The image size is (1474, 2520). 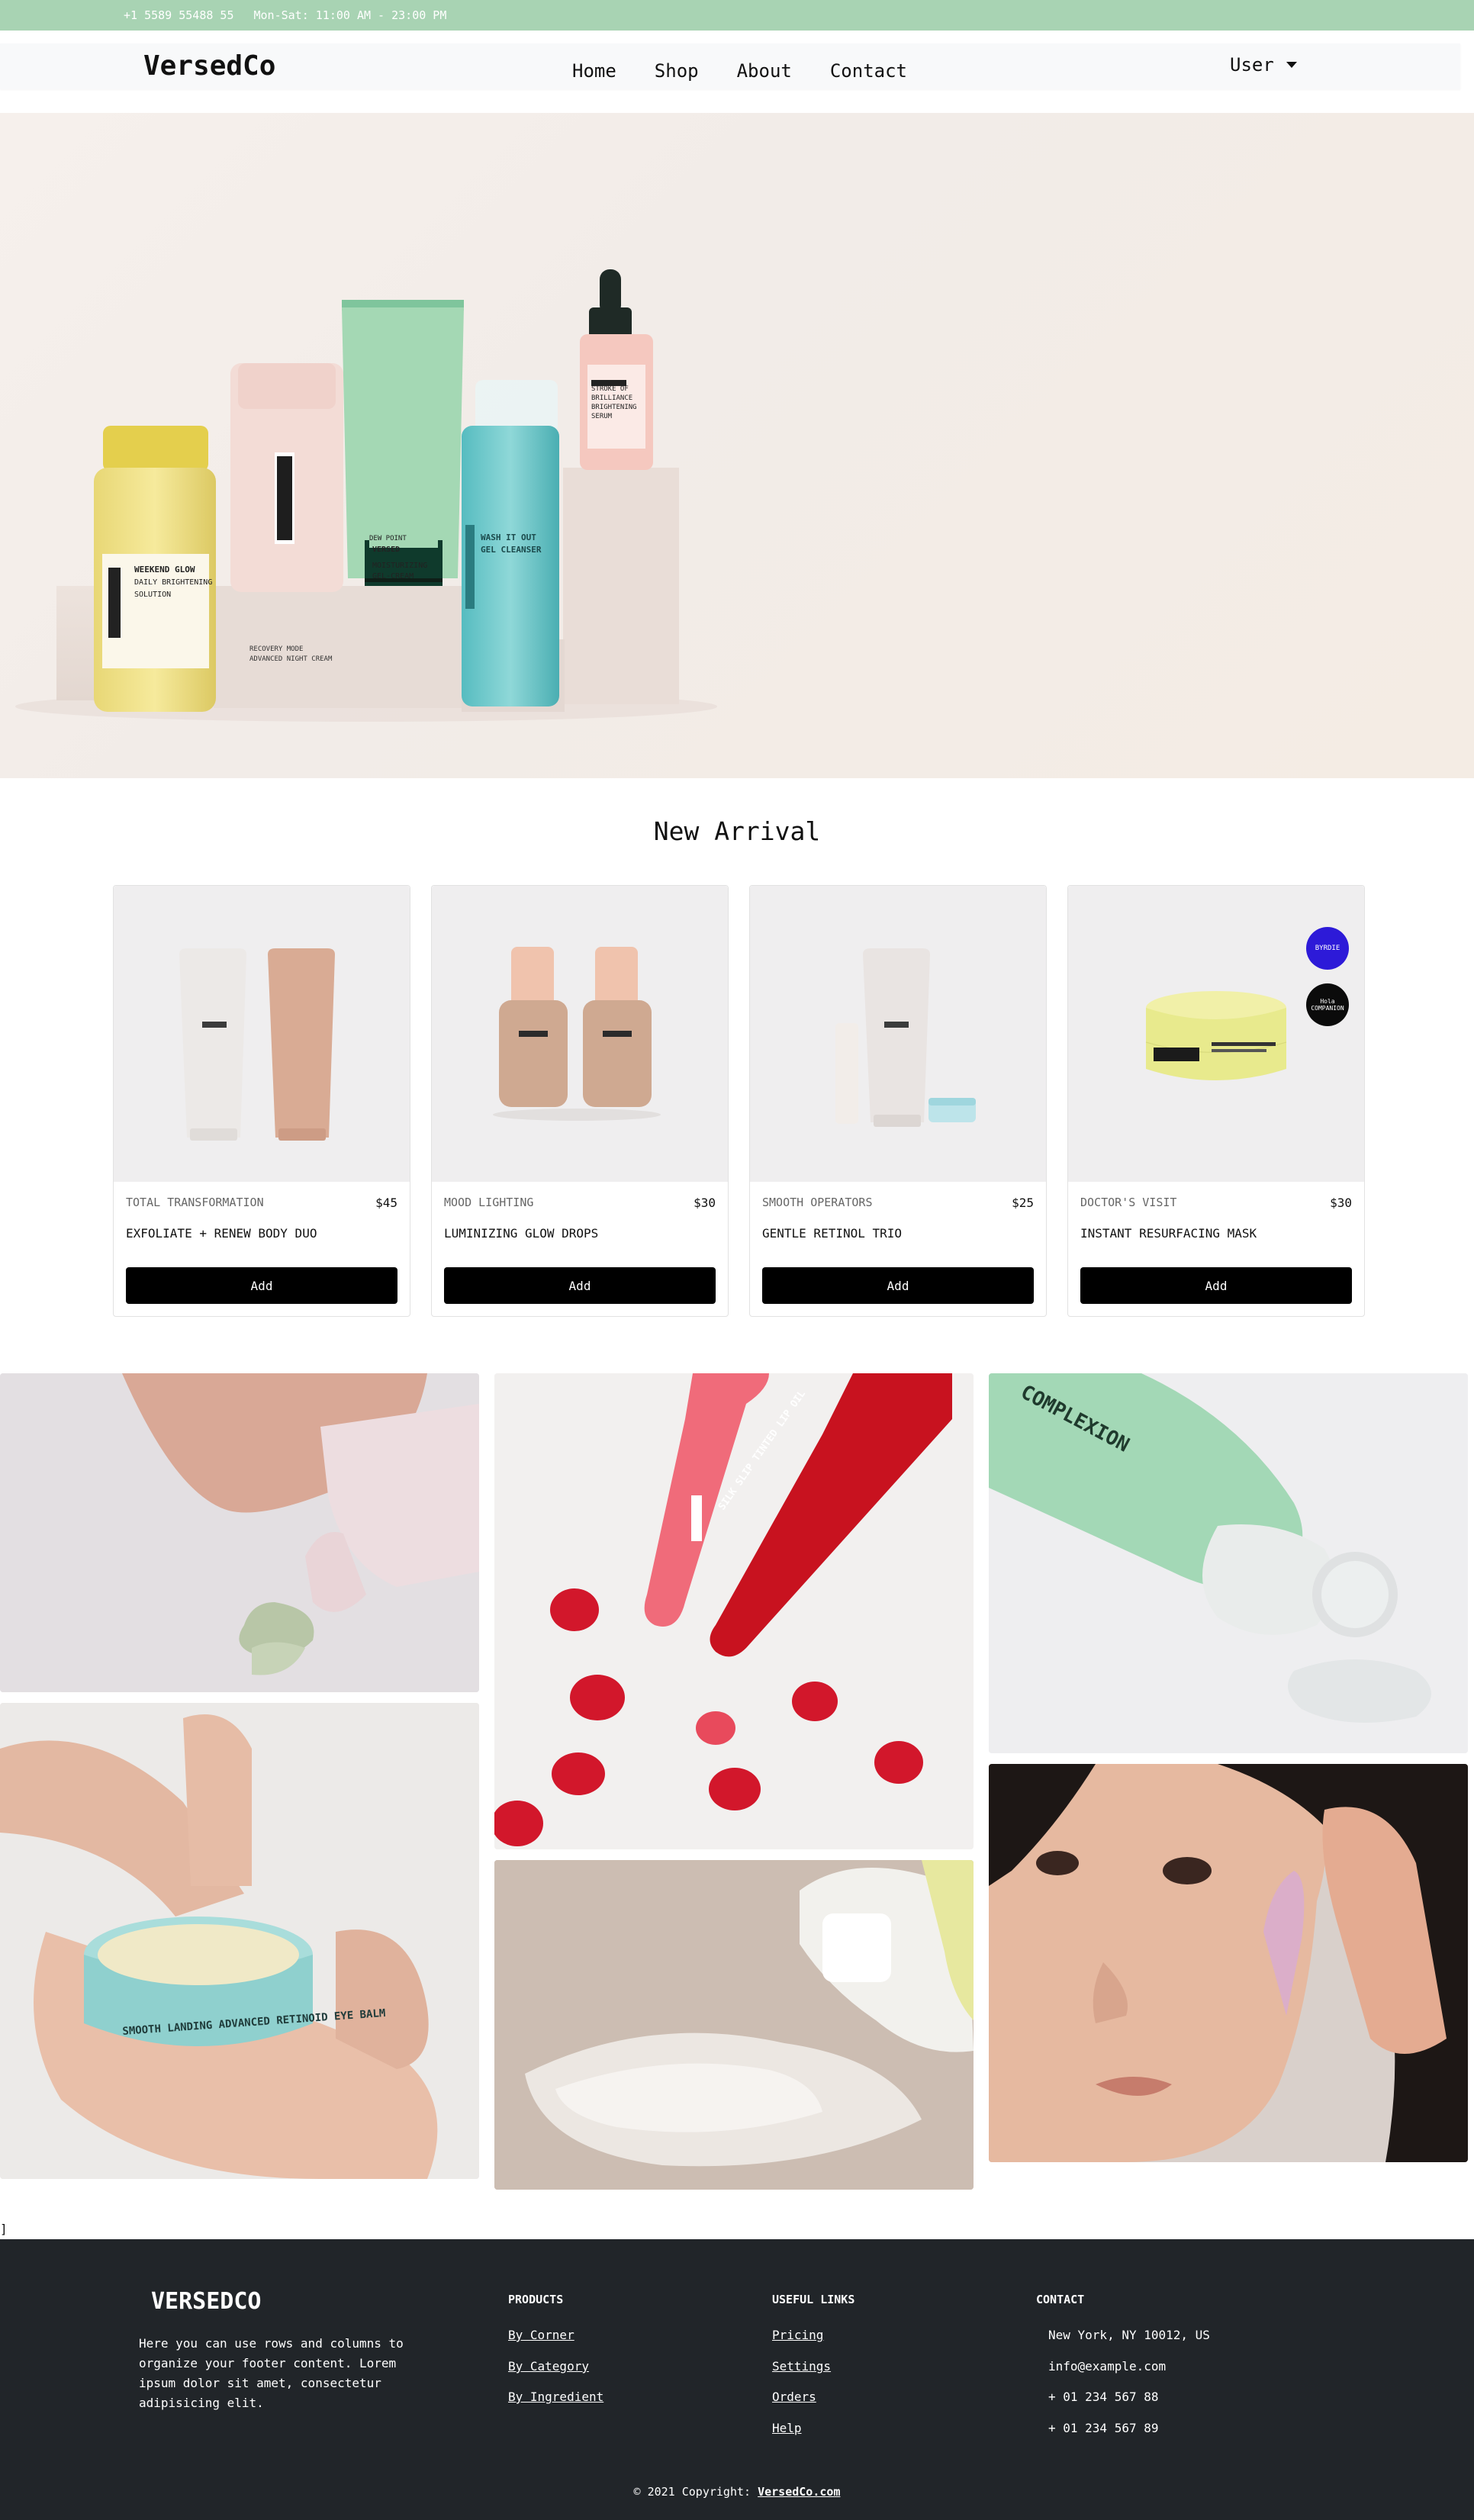 I want to click on svg-text: WASH IT OUT, so click(x=508, y=537).